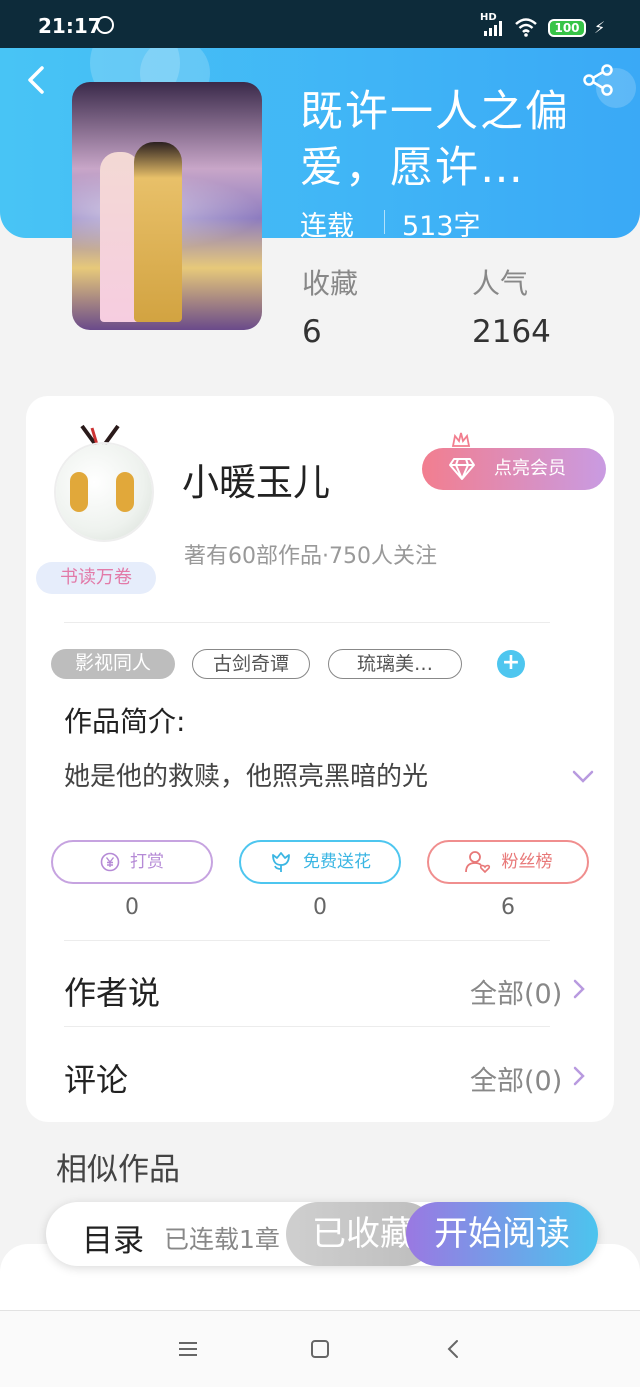 The height and width of the screenshot is (1387, 640). I want to click on fan-user-icon, so click(477, 862).